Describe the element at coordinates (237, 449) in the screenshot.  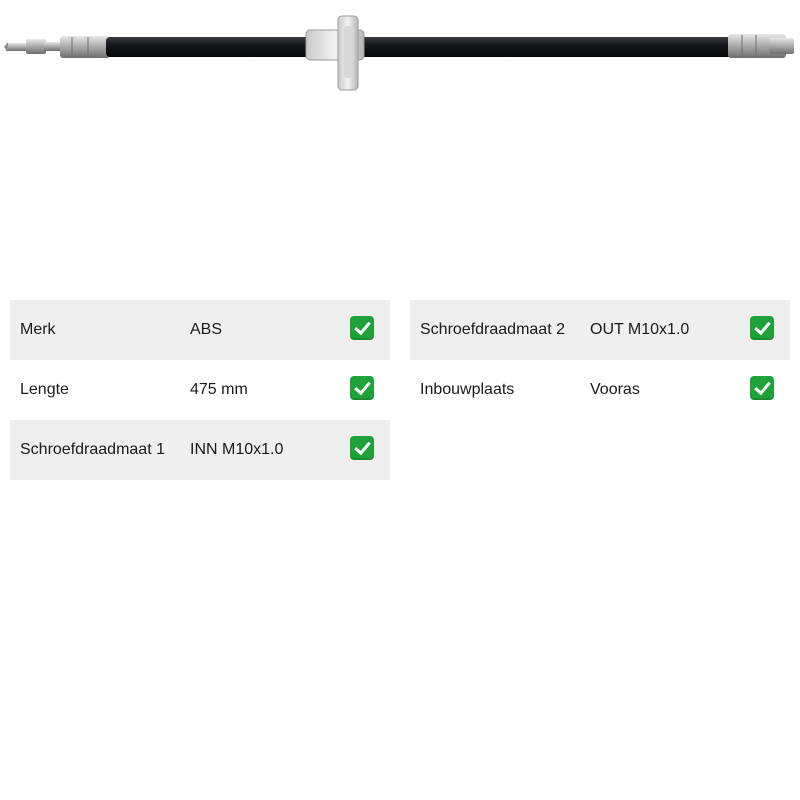
I see `spec-value: INN M10x1.0` at that location.